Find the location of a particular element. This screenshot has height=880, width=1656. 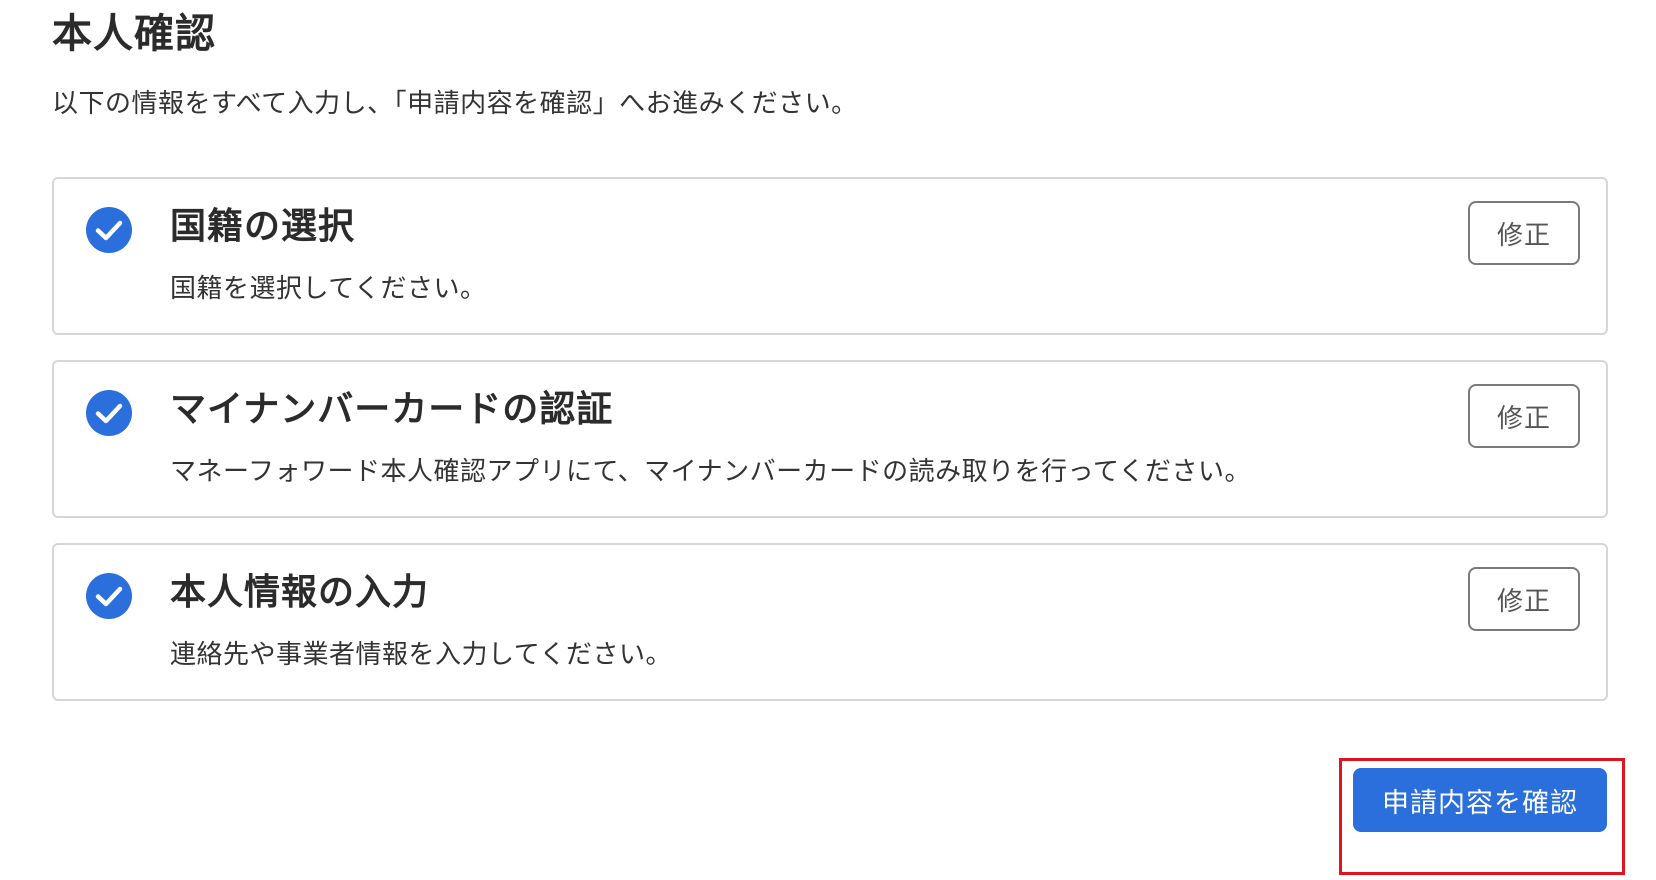

instructions-text: 以下の情報をすべて入力し、「申請内容を確認」へお進みください。 is located at coordinates (455, 104).